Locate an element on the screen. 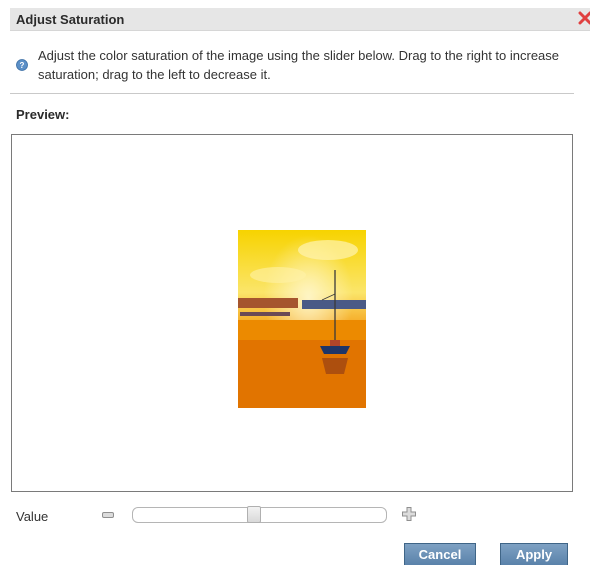  divider is located at coordinates (292, 93).